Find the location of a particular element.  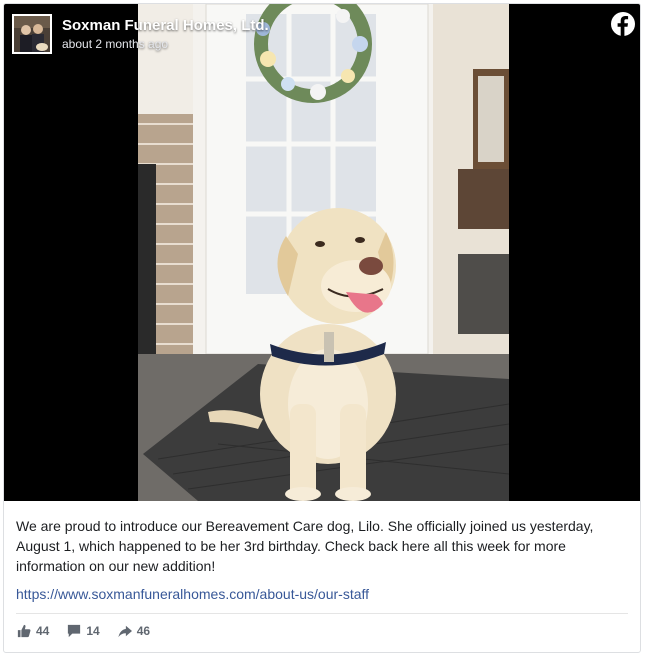

share-action: 46 is located at coordinates (134, 631).